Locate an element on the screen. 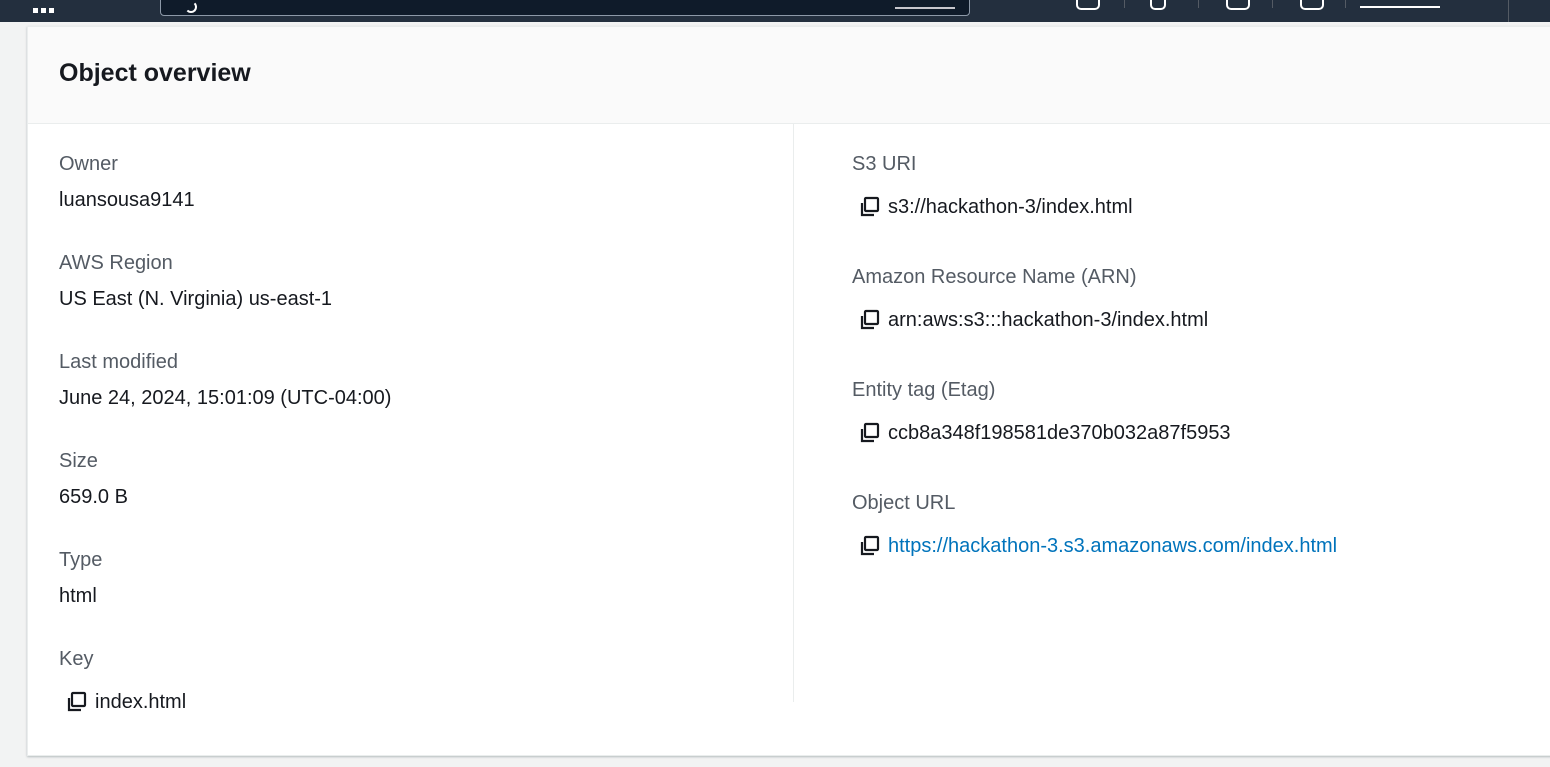 This screenshot has height=767, width=1550. apps-grid-icon is located at coordinates (46, 6).